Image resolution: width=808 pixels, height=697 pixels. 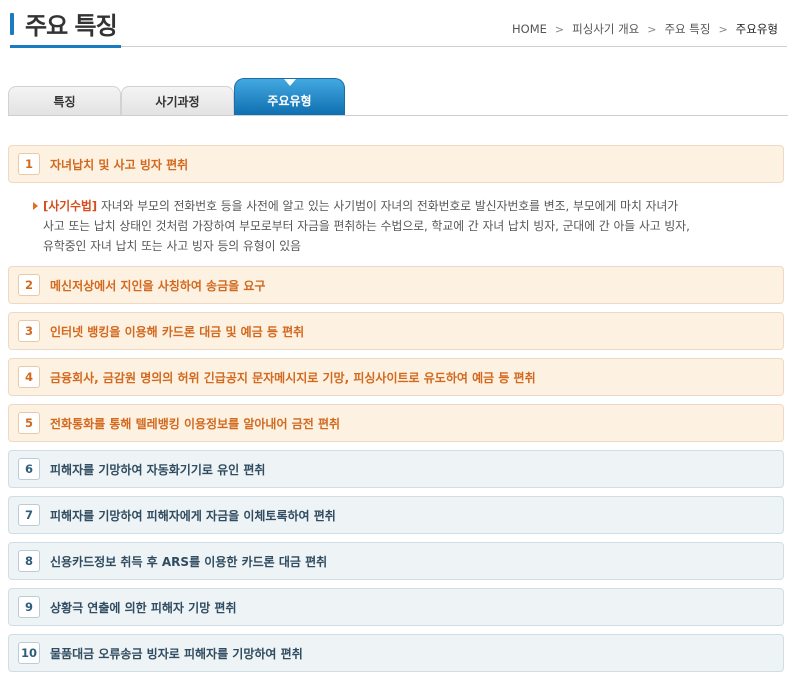 I want to click on detail-line-3: 유학중인 자녀 납치 또는 사고 빙자 등의 유형이 있음, so click(x=172, y=246).